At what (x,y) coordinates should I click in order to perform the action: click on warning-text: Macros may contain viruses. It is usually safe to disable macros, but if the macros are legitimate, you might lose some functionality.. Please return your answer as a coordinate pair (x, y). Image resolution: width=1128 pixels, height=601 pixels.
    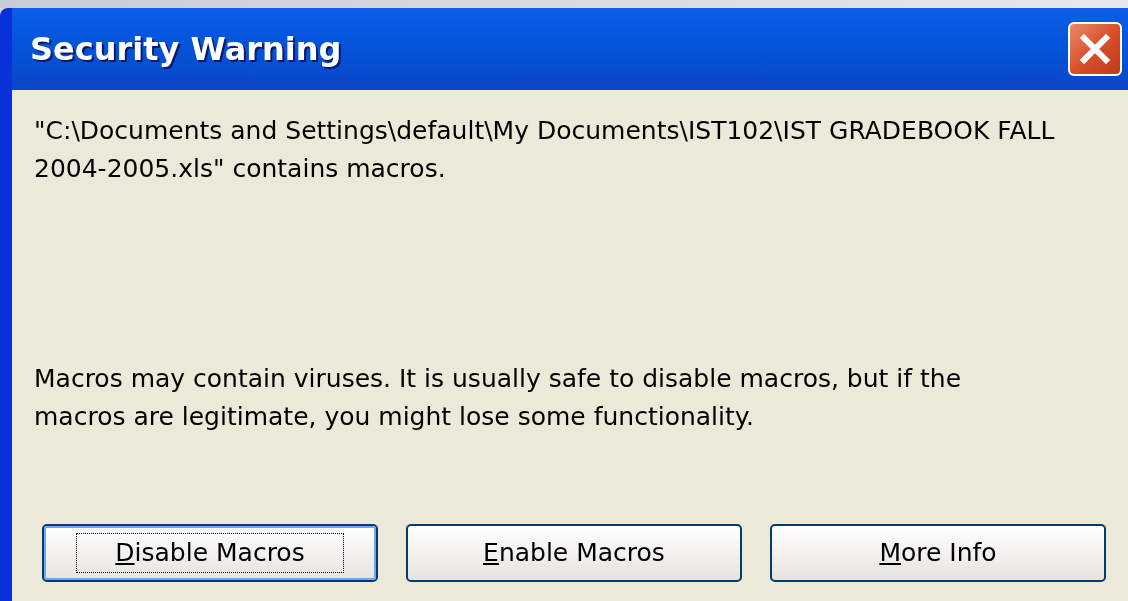
    Looking at the image, I should click on (498, 398).